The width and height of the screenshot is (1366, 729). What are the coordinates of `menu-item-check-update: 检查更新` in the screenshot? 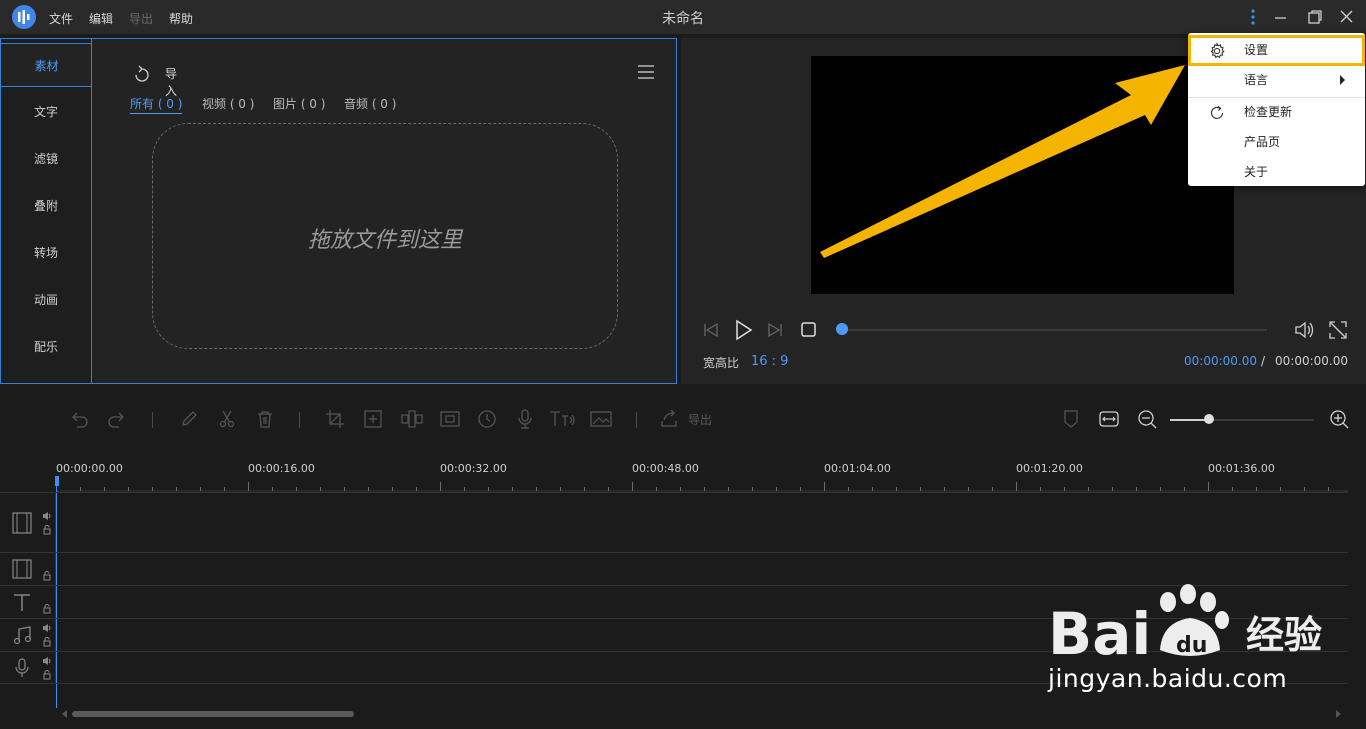 It's located at (1276, 112).